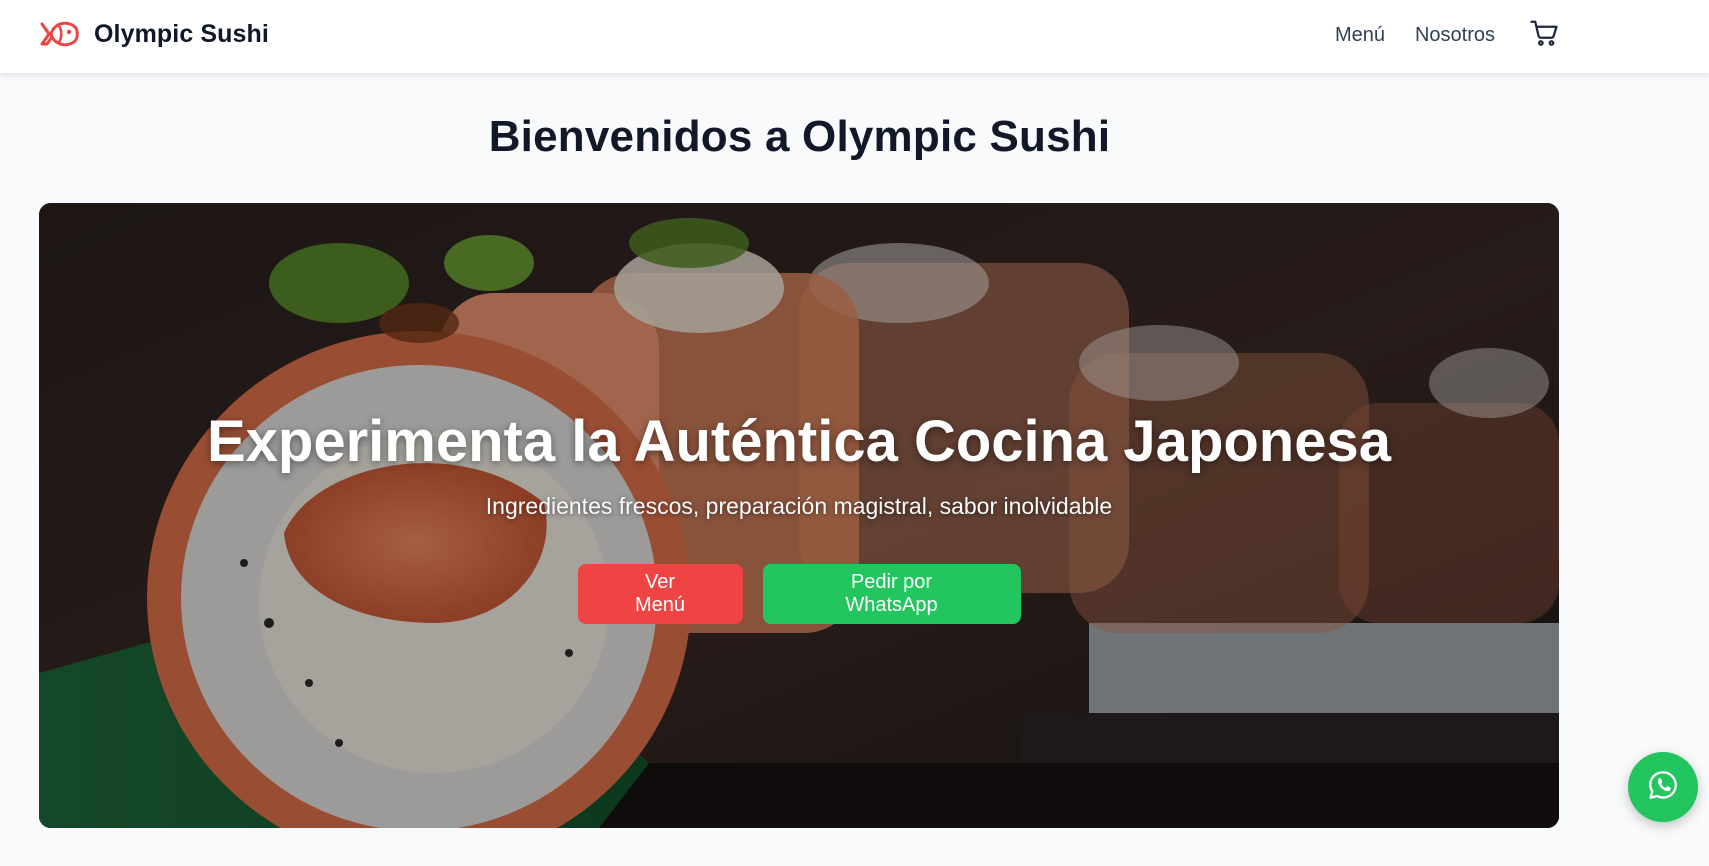 Image resolution: width=1709 pixels, height=866 pixels. I want to click on top-navigation-bar: Olympic Sushi Menú Nosotros, so click(854, 36).